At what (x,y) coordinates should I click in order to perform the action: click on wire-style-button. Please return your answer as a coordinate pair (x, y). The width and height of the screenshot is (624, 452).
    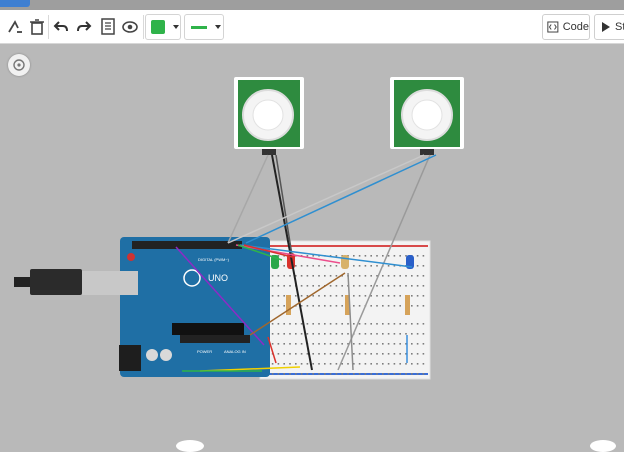
    Looking at the image, I should click on (204, 27).